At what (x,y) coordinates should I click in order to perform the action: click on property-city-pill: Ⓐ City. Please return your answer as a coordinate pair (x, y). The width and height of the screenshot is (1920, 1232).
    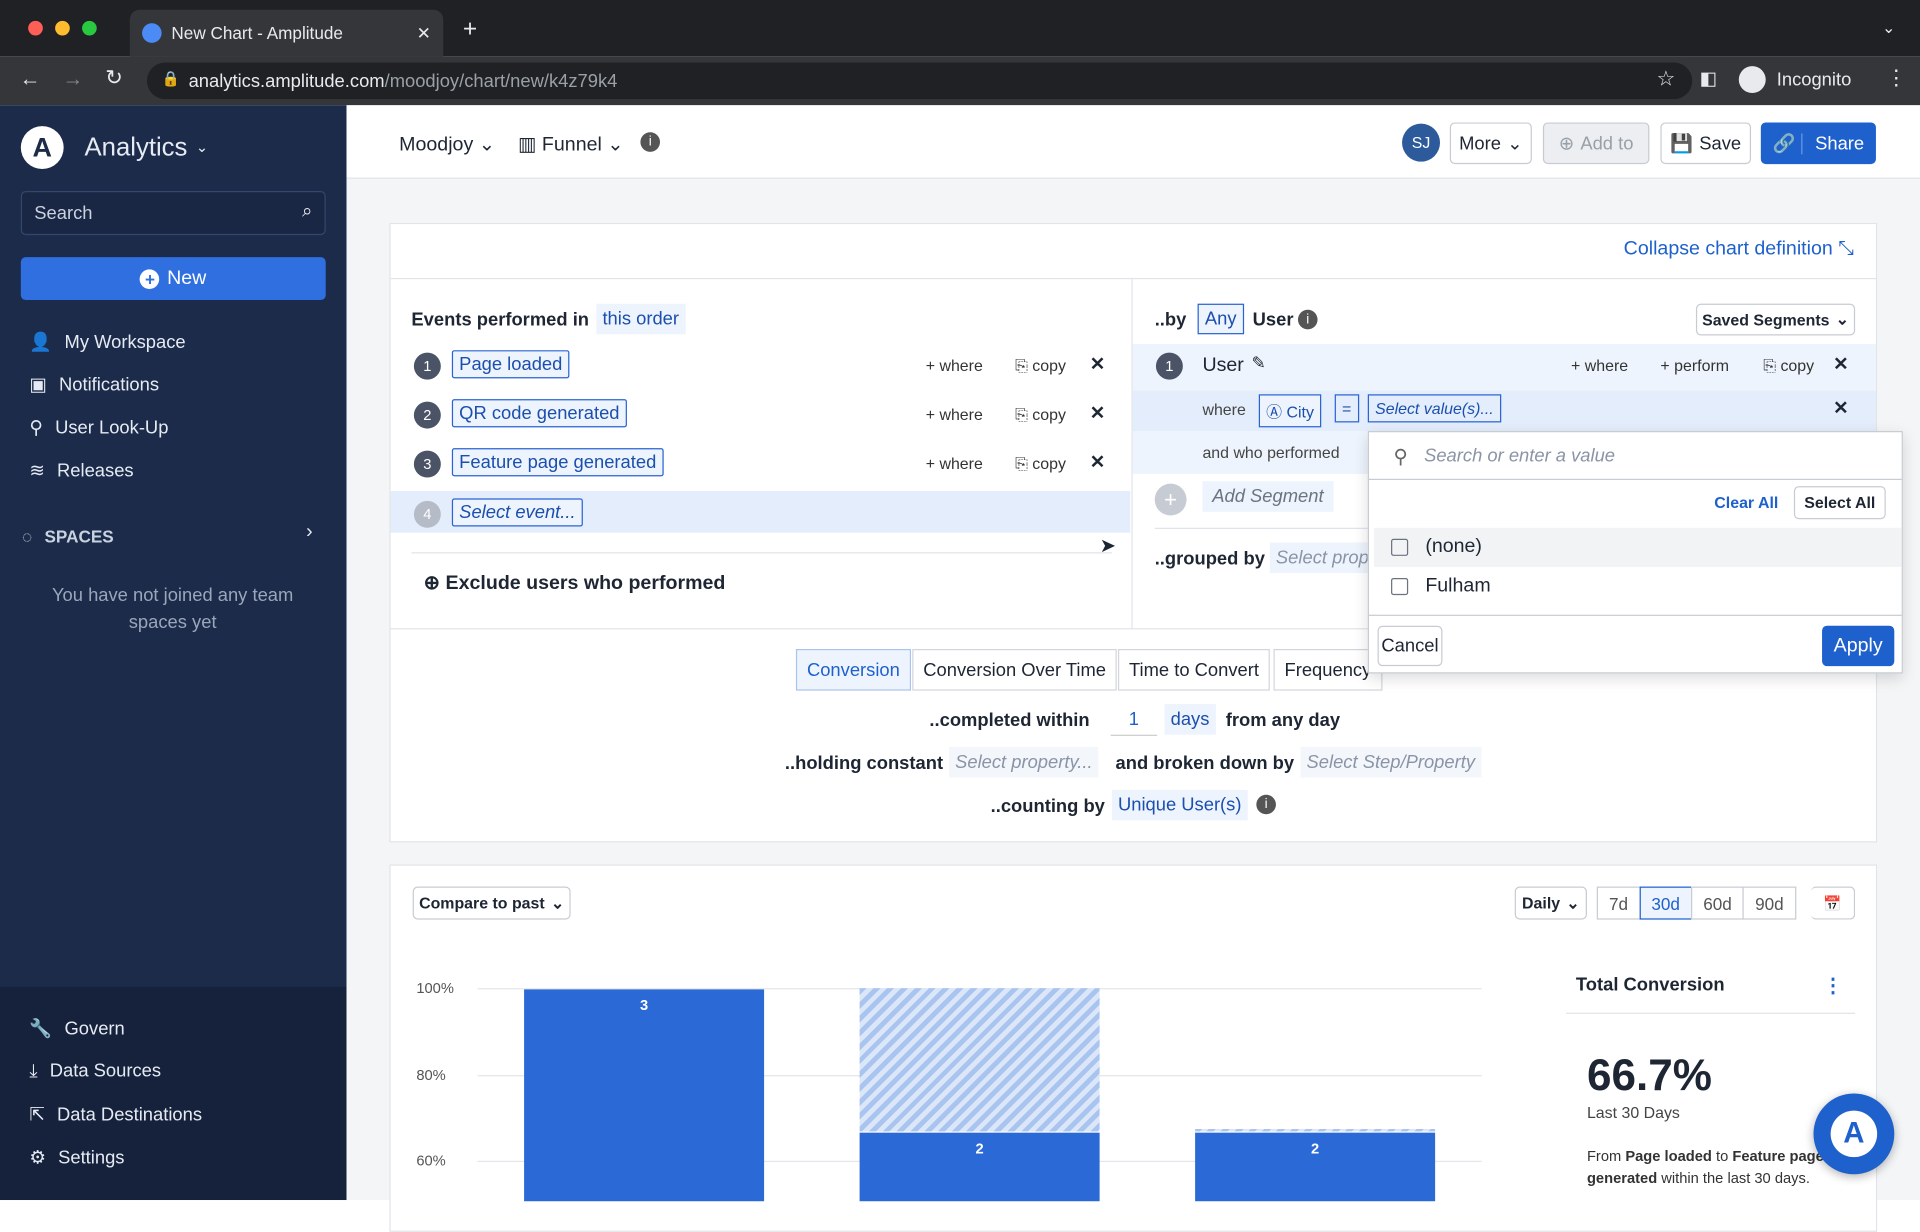
    Looking at the image, I should click on (1290, 411).